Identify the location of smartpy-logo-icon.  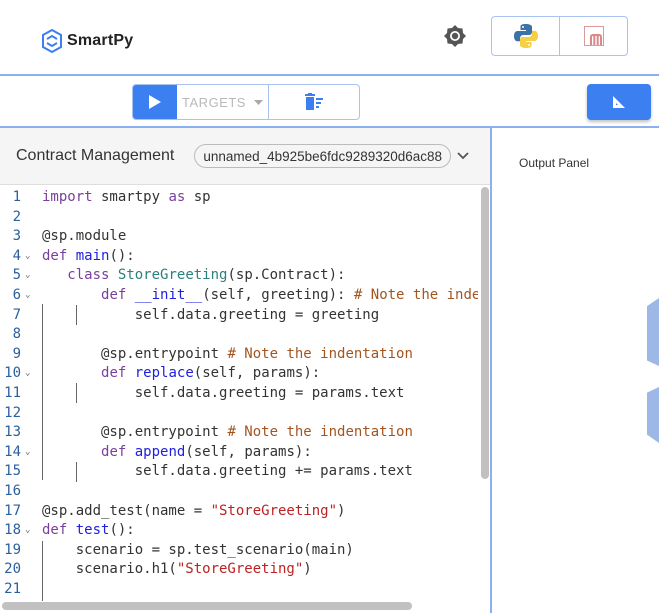
(52, 41).